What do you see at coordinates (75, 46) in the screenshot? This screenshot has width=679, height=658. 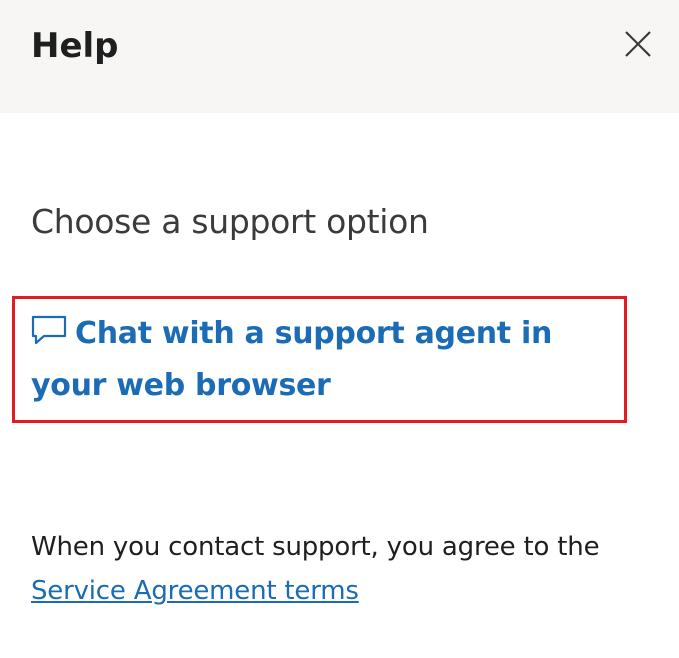 I see `panel-title: Help` at bounding box center [75, 46].